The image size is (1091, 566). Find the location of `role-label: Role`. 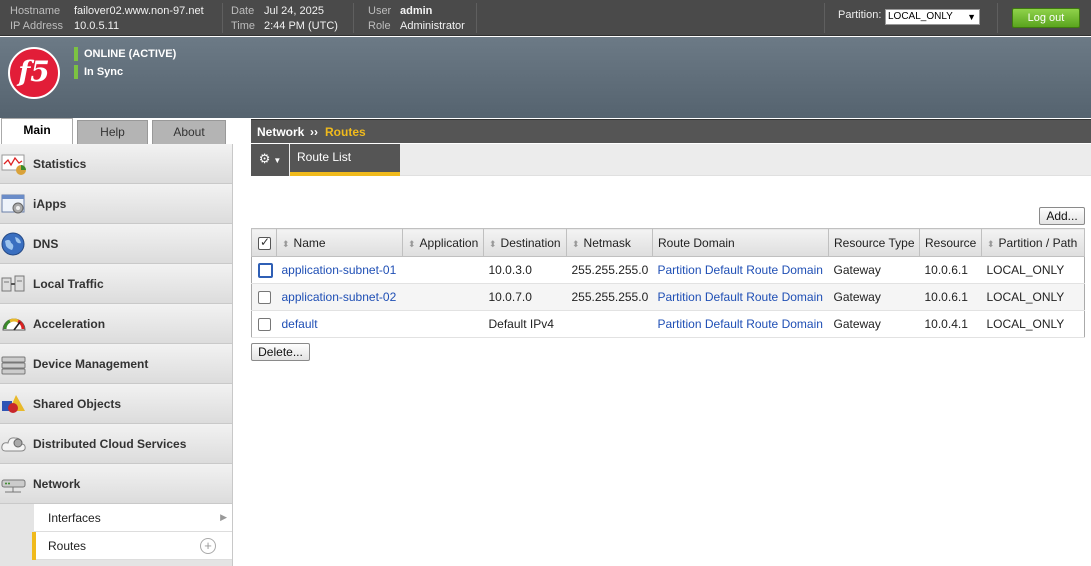

role-label: Role is located at coordinates (379, 26).